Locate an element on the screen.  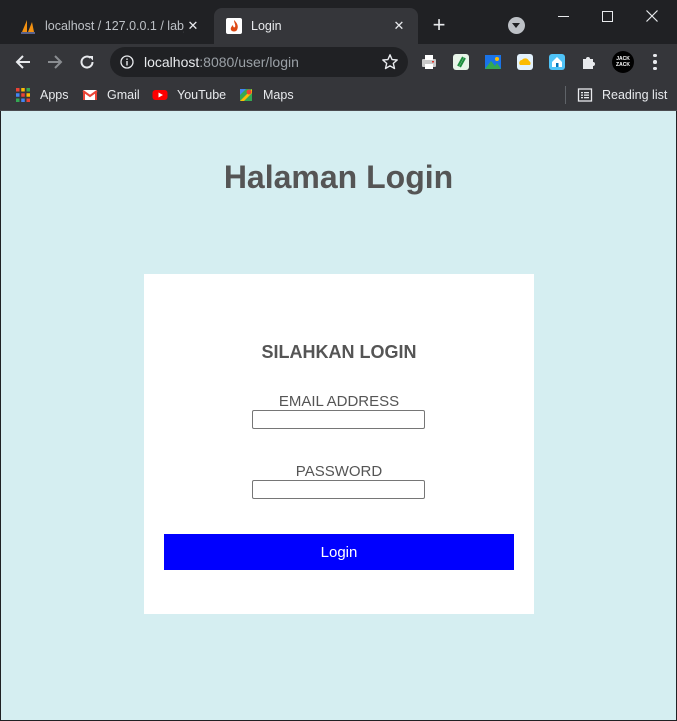
new-tab-button: + is located at coordinates (439, 25).